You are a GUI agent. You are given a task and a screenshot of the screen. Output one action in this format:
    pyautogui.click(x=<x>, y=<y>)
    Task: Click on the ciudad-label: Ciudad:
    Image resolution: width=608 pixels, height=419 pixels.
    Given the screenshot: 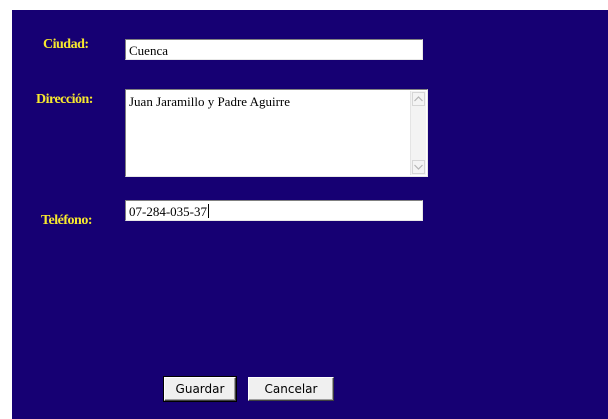 What is the action you would take?
    pyautogui.click(x=66, y=44)
    